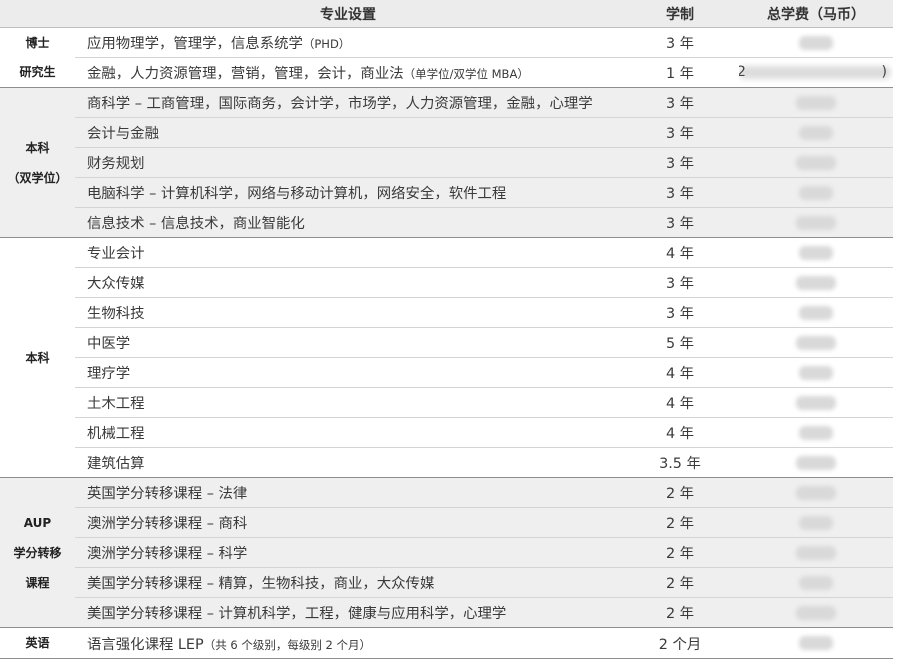 Image resolution: width=900 pixels, height=667 pixels. What do you see at coordinates (742, 72) in the screenshot?
I see `fee-fragment: 2` at bounding box center [742, 72].